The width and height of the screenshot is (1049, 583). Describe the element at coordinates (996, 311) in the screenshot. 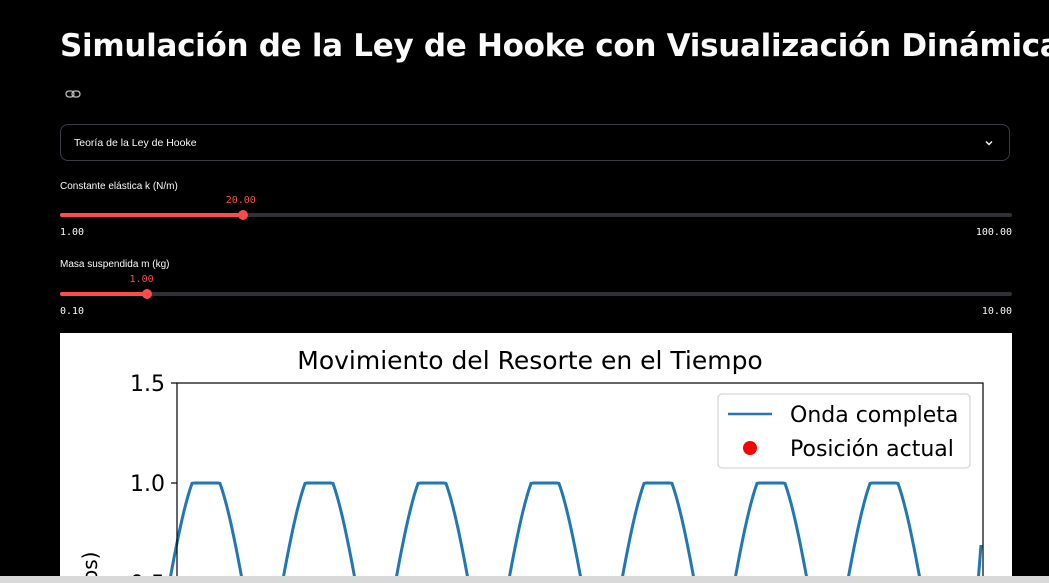

I see `m-slider-max: 10.00` at that location.